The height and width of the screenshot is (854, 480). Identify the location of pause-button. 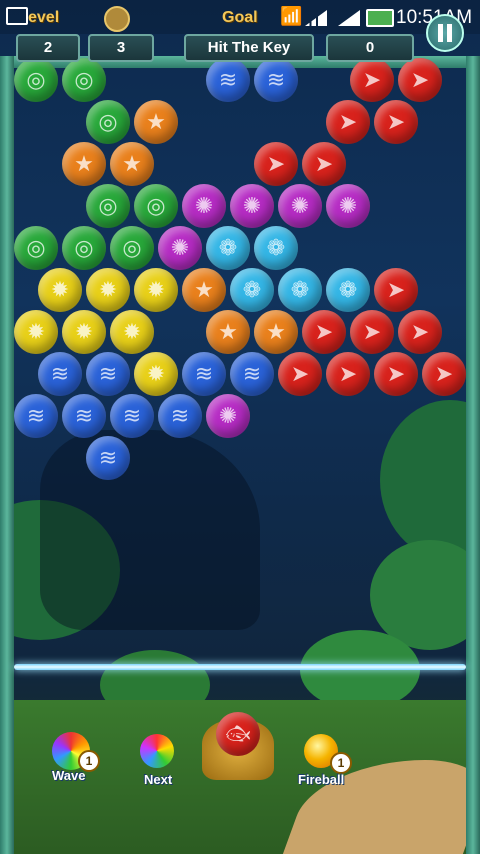
(445, 33).